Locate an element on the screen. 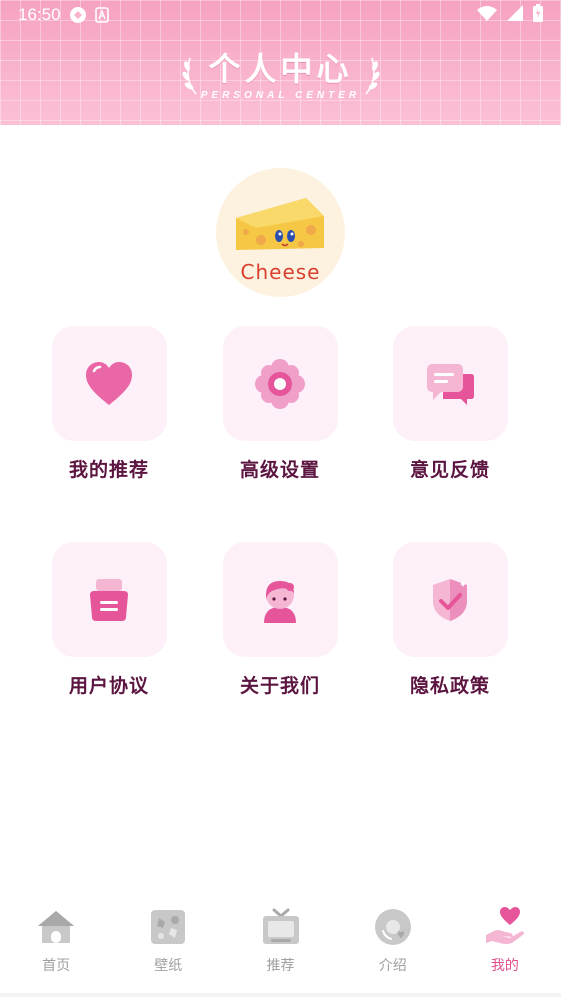 Image resolution: width=561 pixels, height=997 pixels. wifi-icon is located at coordinates (487, 15).